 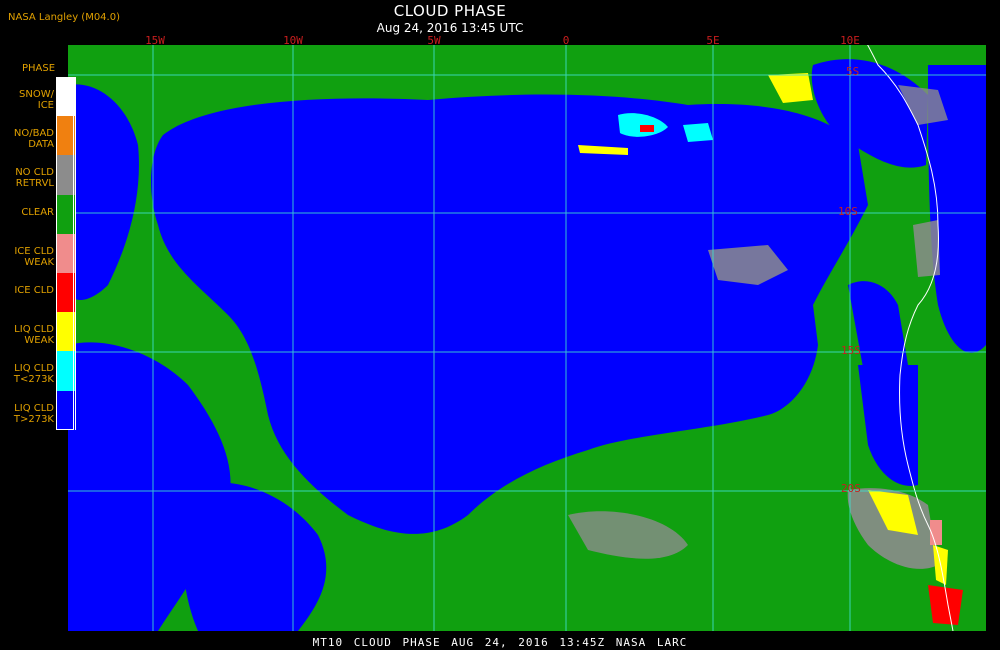 I want to click on ice-cloud, so click(x=647, y=128).